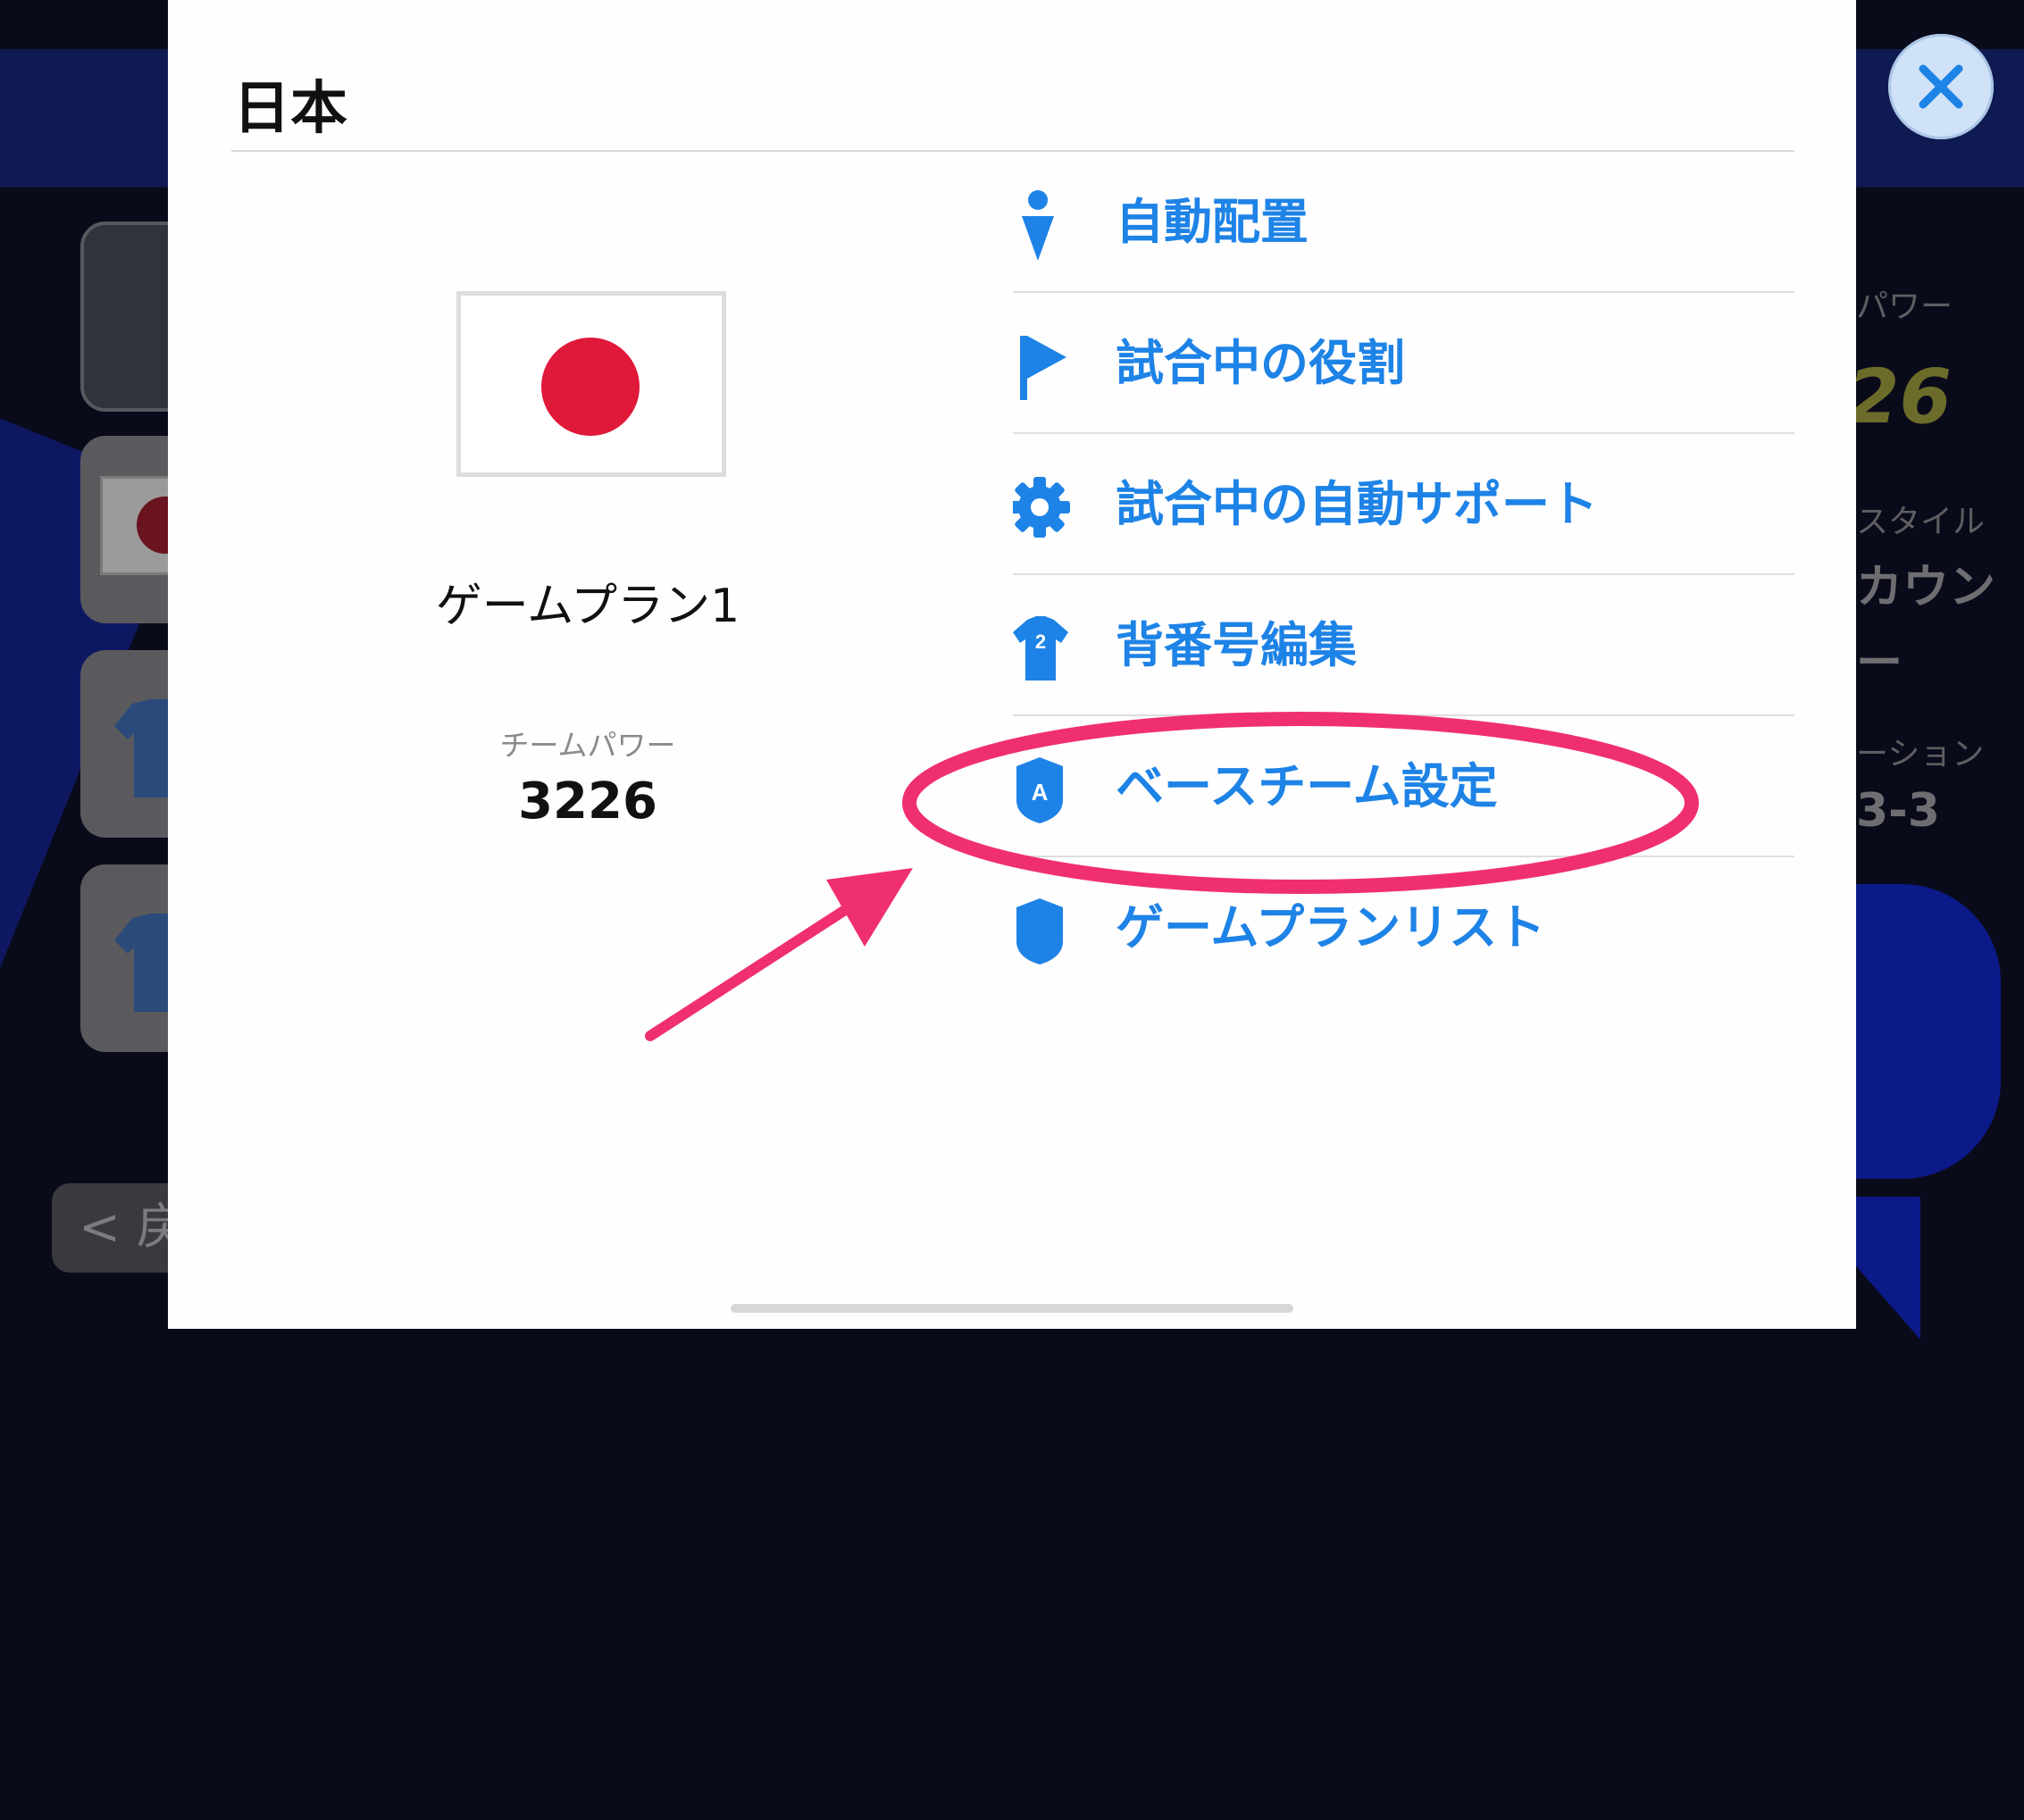  I want to click on background-style-label: スタイル, so click(1921, 522).